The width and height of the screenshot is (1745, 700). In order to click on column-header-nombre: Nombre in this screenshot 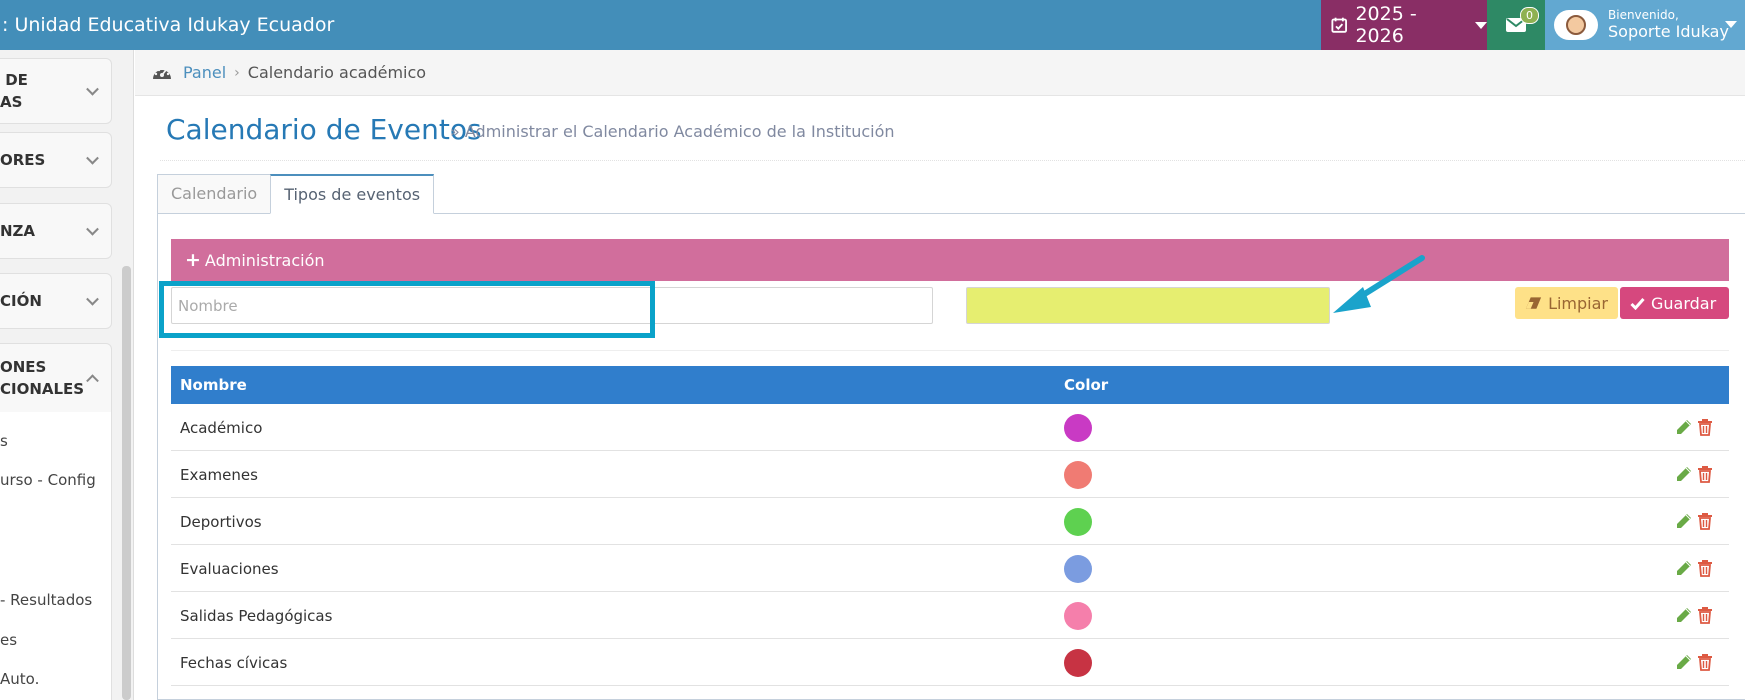, I will do `click(213, 385)`.